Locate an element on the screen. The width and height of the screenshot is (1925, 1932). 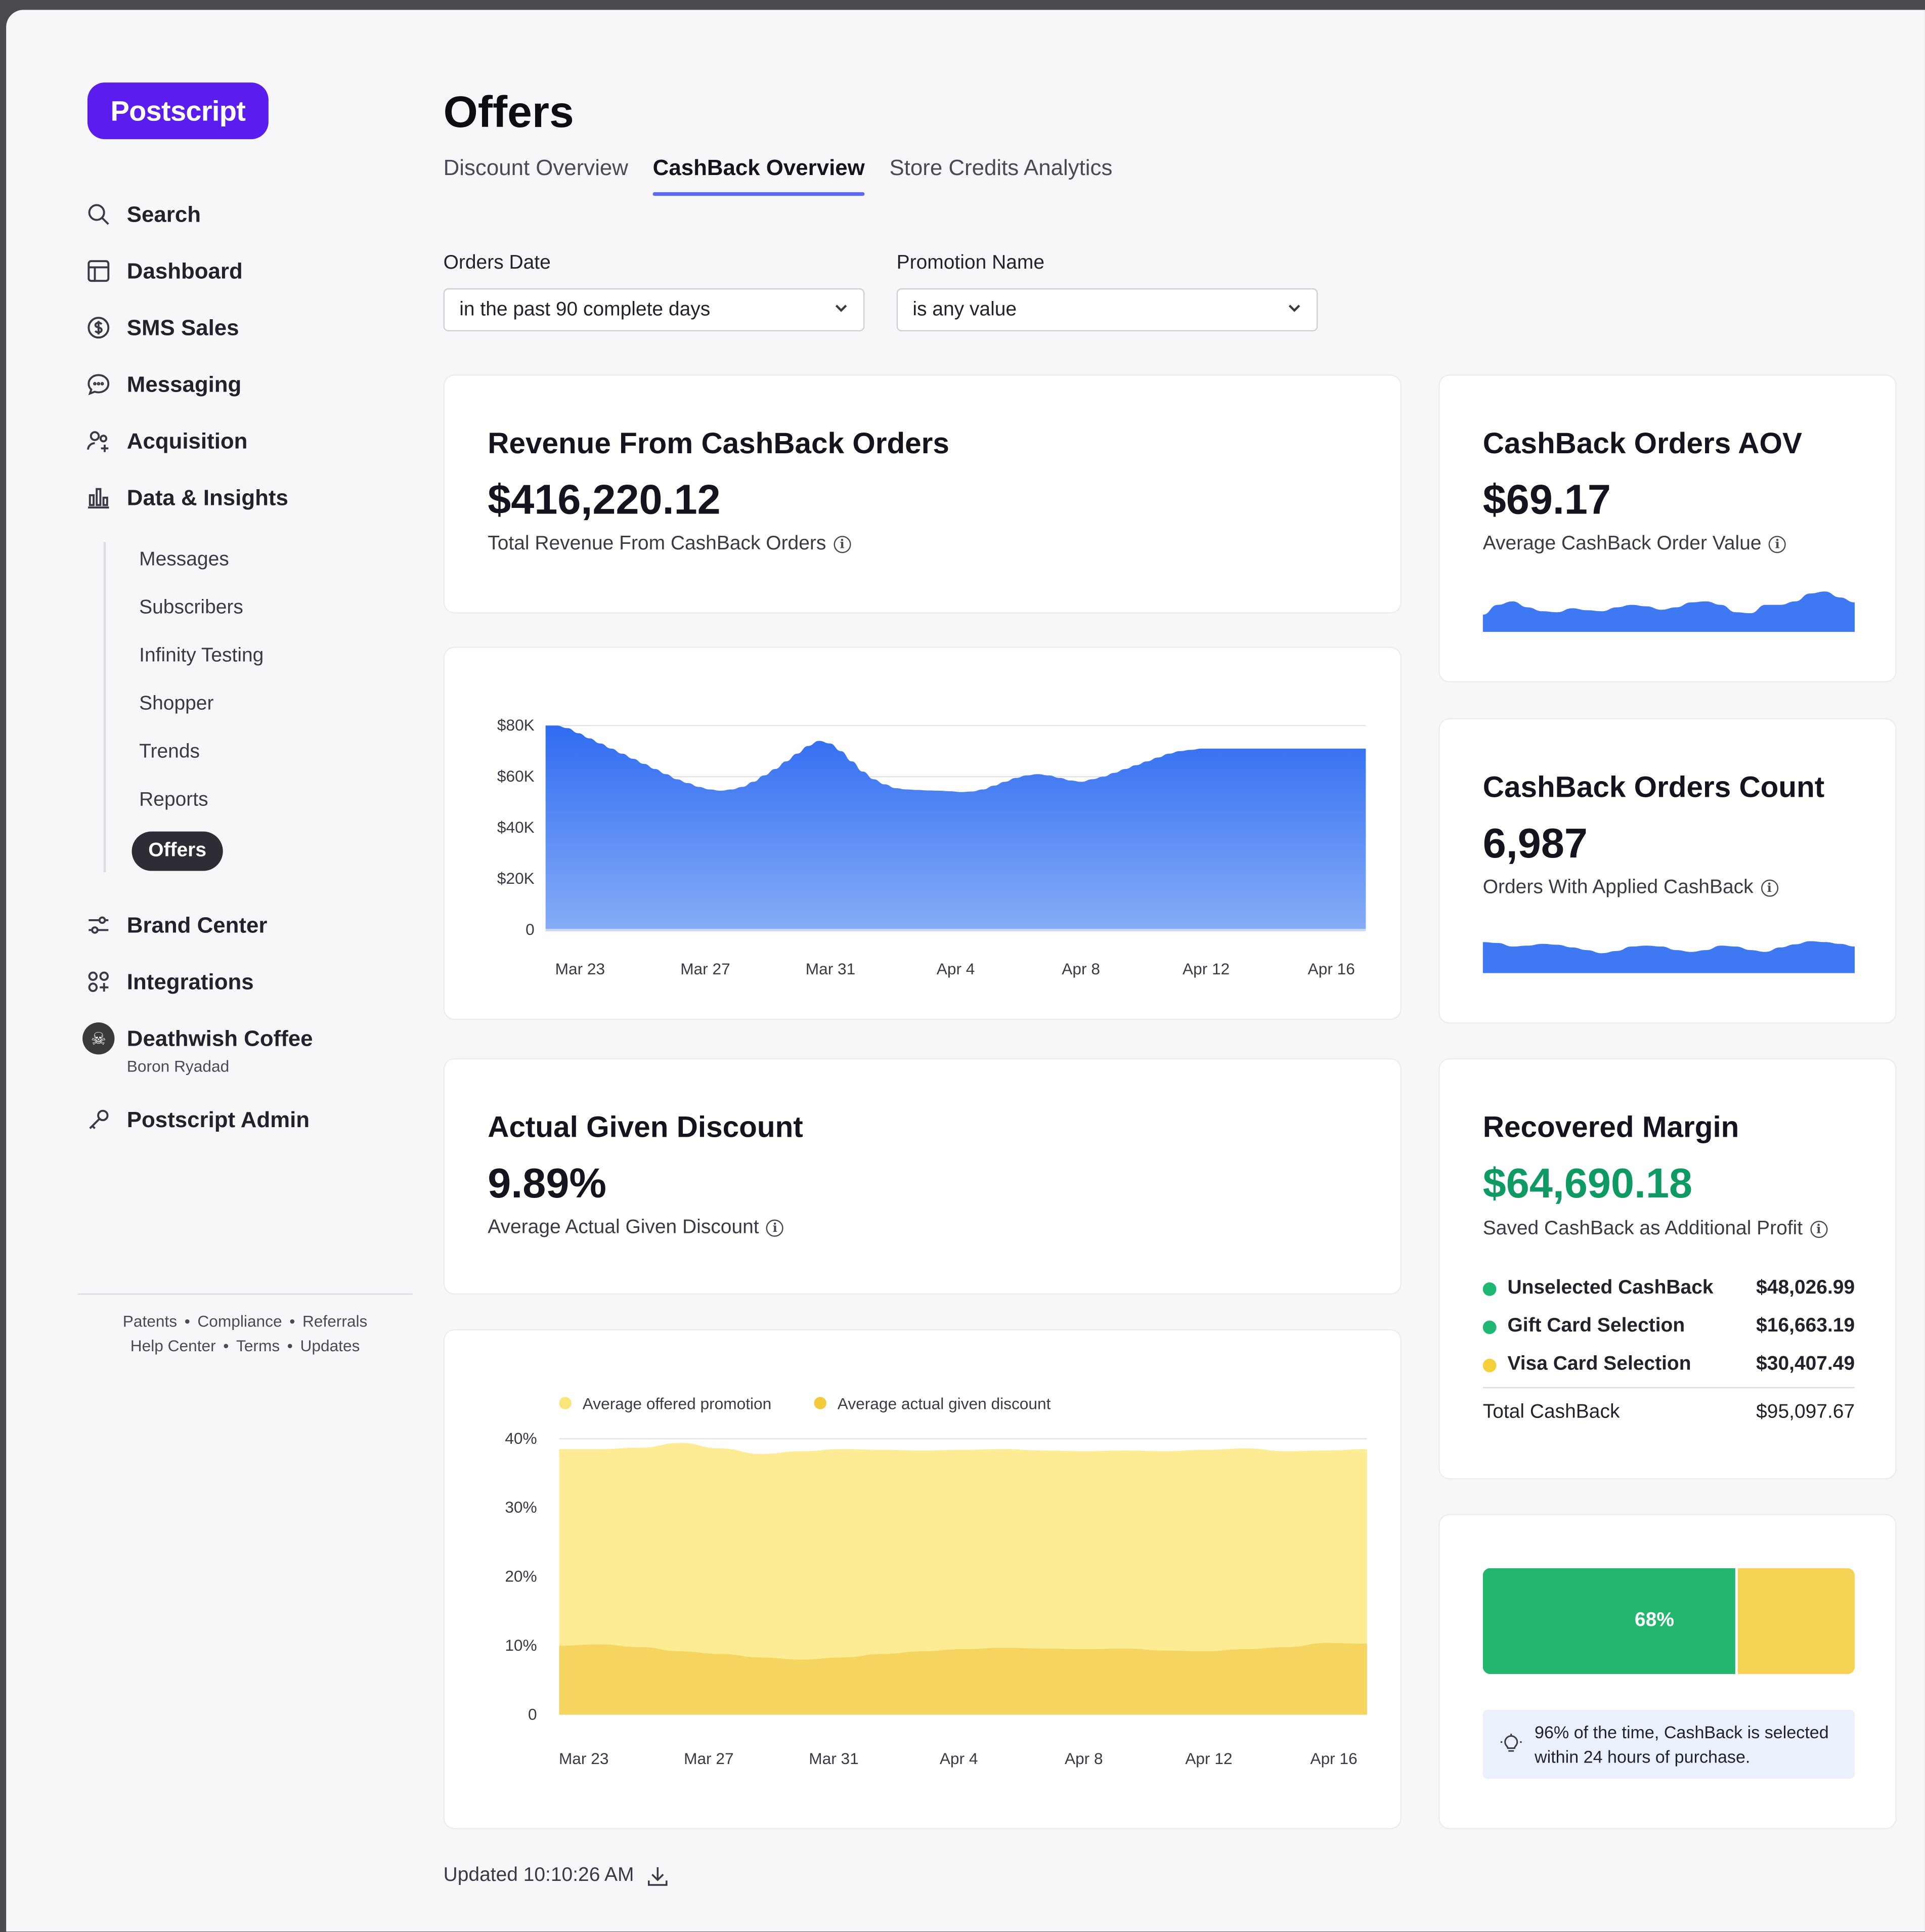
orders-date-select: in the past 90 complete days is located at coordinates (654, 310).